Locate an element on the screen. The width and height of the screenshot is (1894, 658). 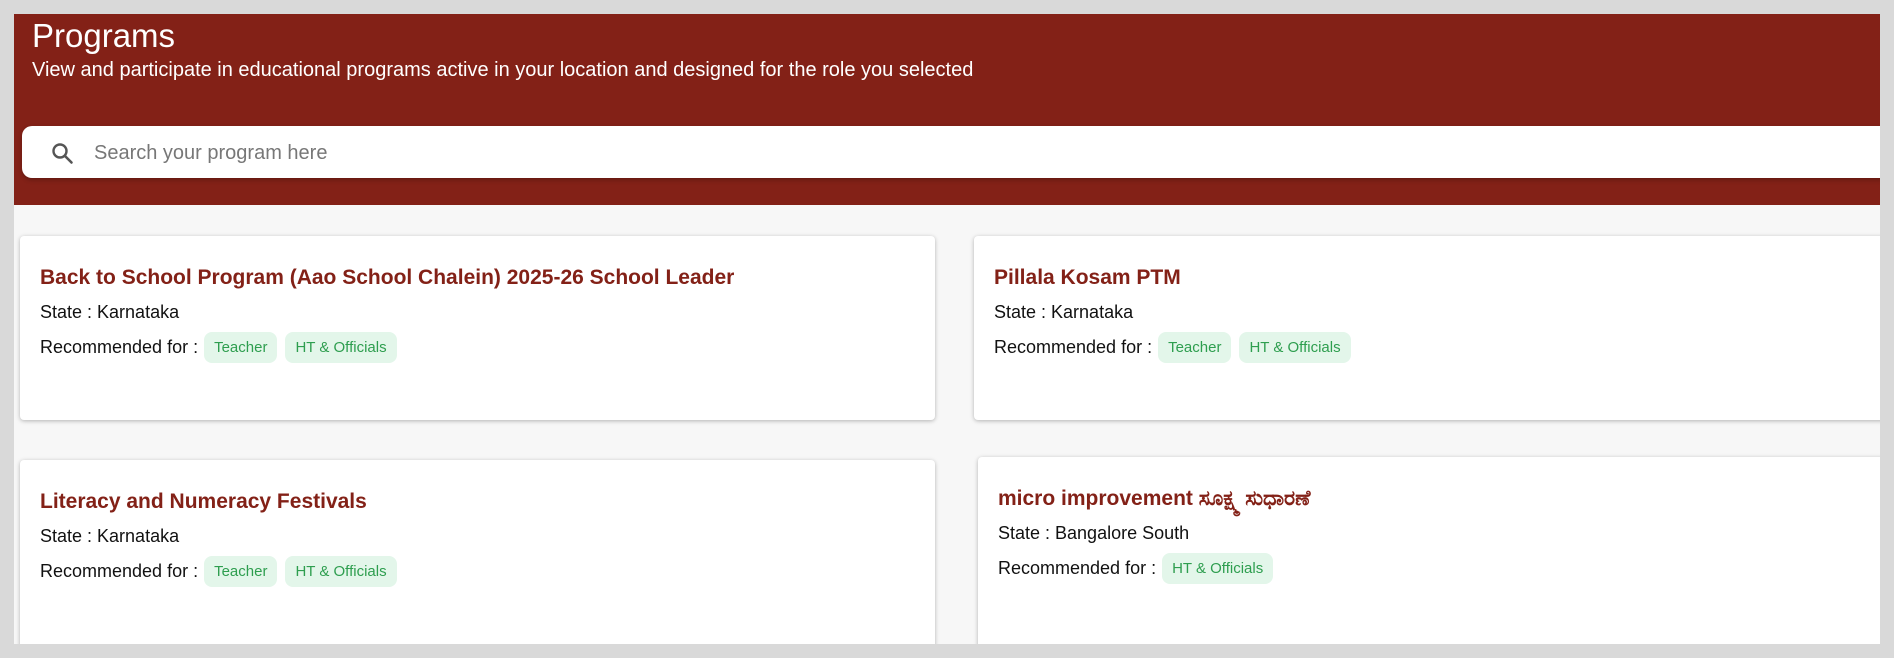
search-icon is located at coordinates (62, 153).